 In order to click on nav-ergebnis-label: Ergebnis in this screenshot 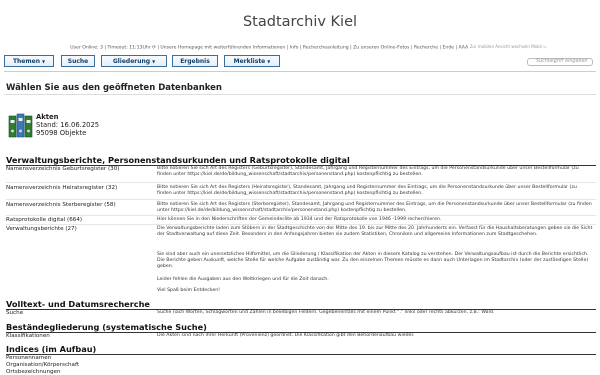, I will do `click(195, 61)`.